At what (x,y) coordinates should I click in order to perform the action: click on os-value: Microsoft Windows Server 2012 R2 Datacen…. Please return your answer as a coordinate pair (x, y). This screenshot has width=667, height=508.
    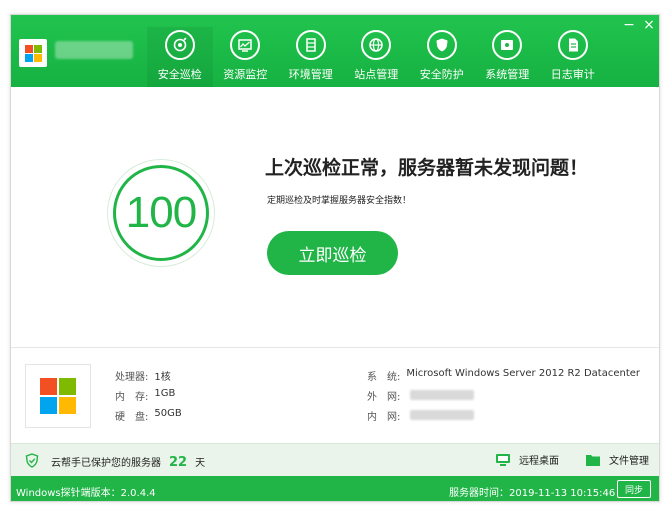
    Looking at the image, I should click on (523, 373).